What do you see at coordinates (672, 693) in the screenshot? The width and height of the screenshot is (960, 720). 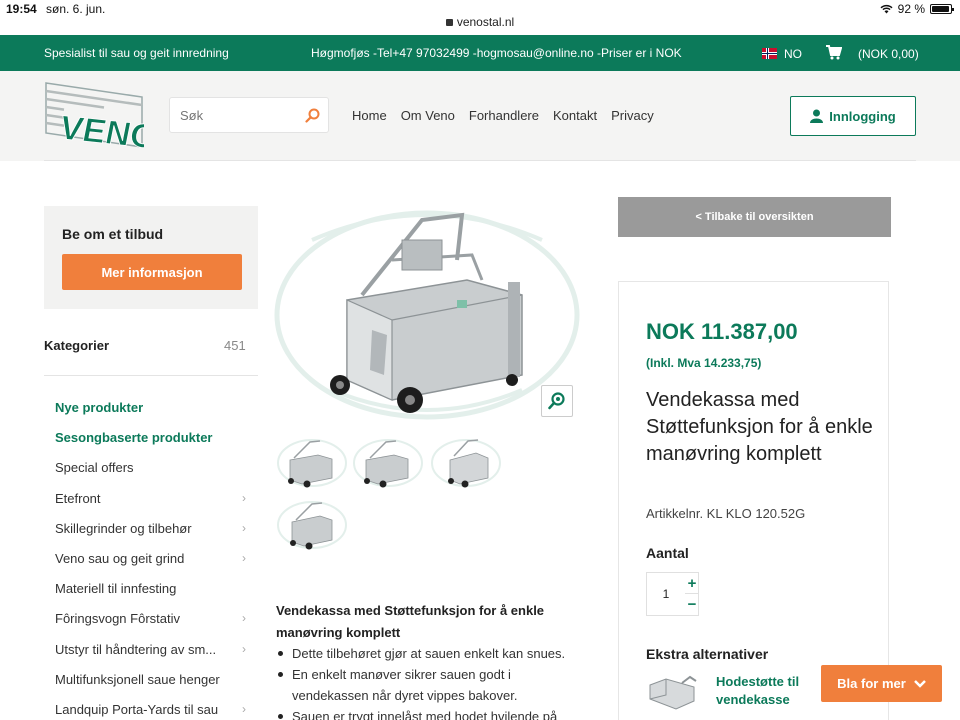 I see `extra-option-image` at bounding box center [672, 693].